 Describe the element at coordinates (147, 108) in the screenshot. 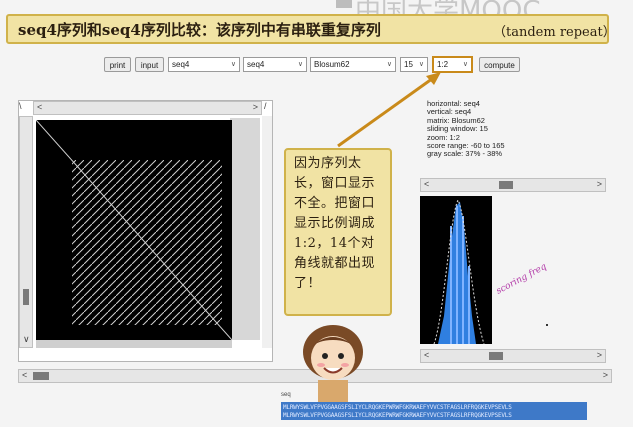

I see `dotplot-top-scrollbar: < >` at that location.